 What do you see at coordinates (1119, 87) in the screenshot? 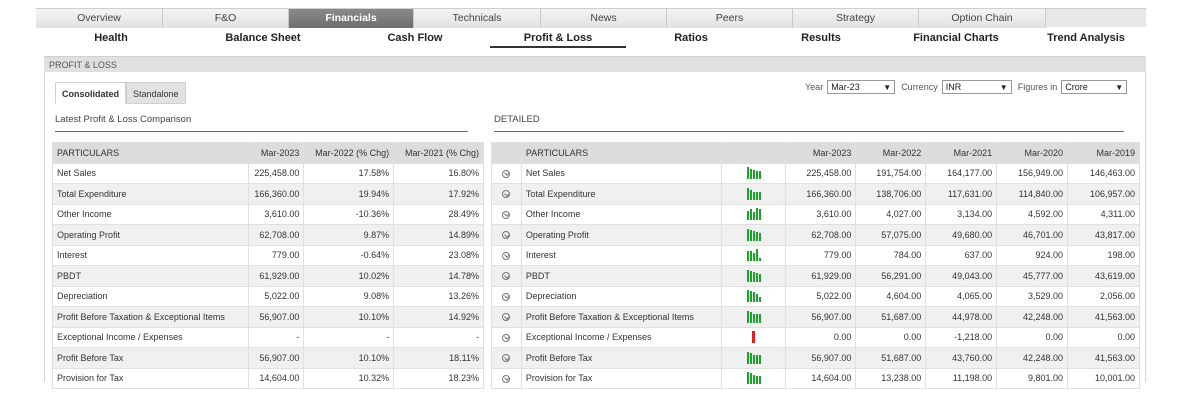
I see `chevron-down-icon: ▼` at bounding box center [1119, 87].